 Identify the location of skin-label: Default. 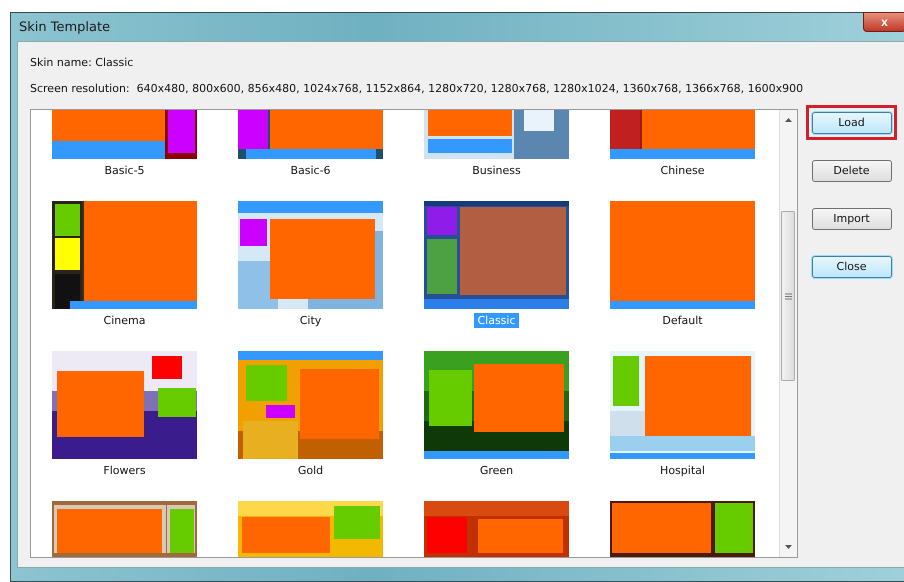
(682, 320).